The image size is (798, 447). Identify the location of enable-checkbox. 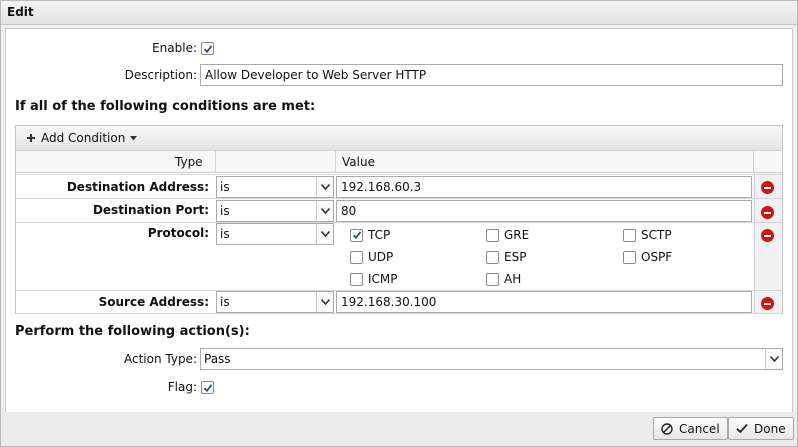
(207, 48).